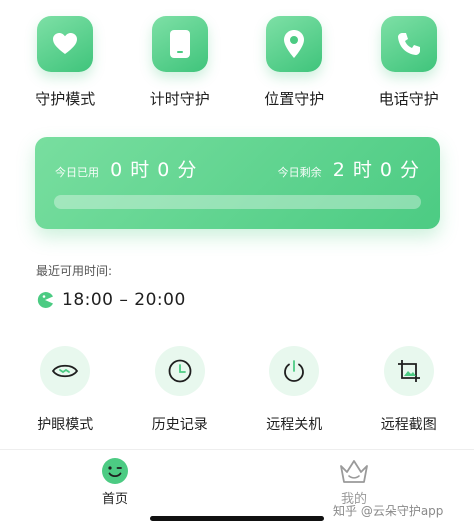 This screenshot has height=531, width=474. I want to click on feature-location-guard: 位置守护, so click(294, 62).